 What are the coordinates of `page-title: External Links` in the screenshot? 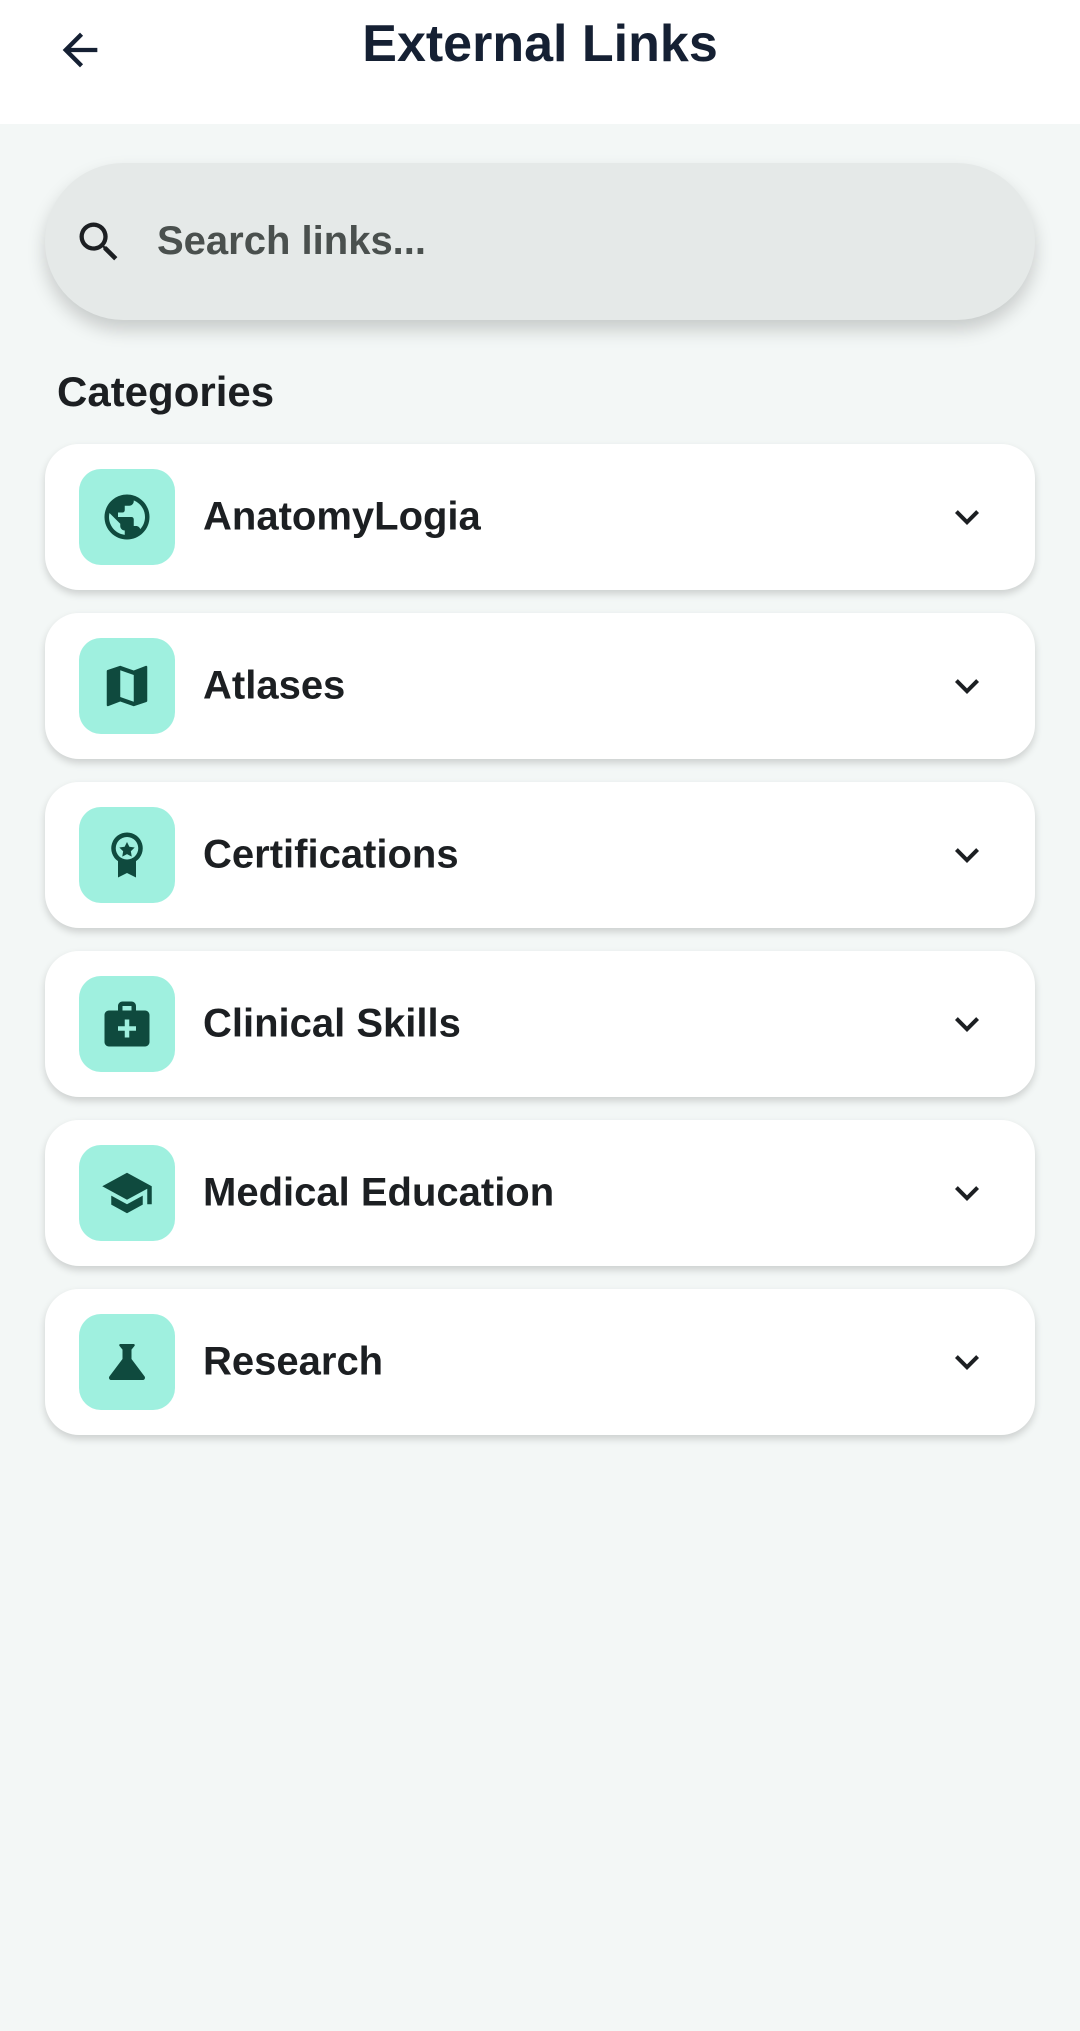 It's located at (540, 44).